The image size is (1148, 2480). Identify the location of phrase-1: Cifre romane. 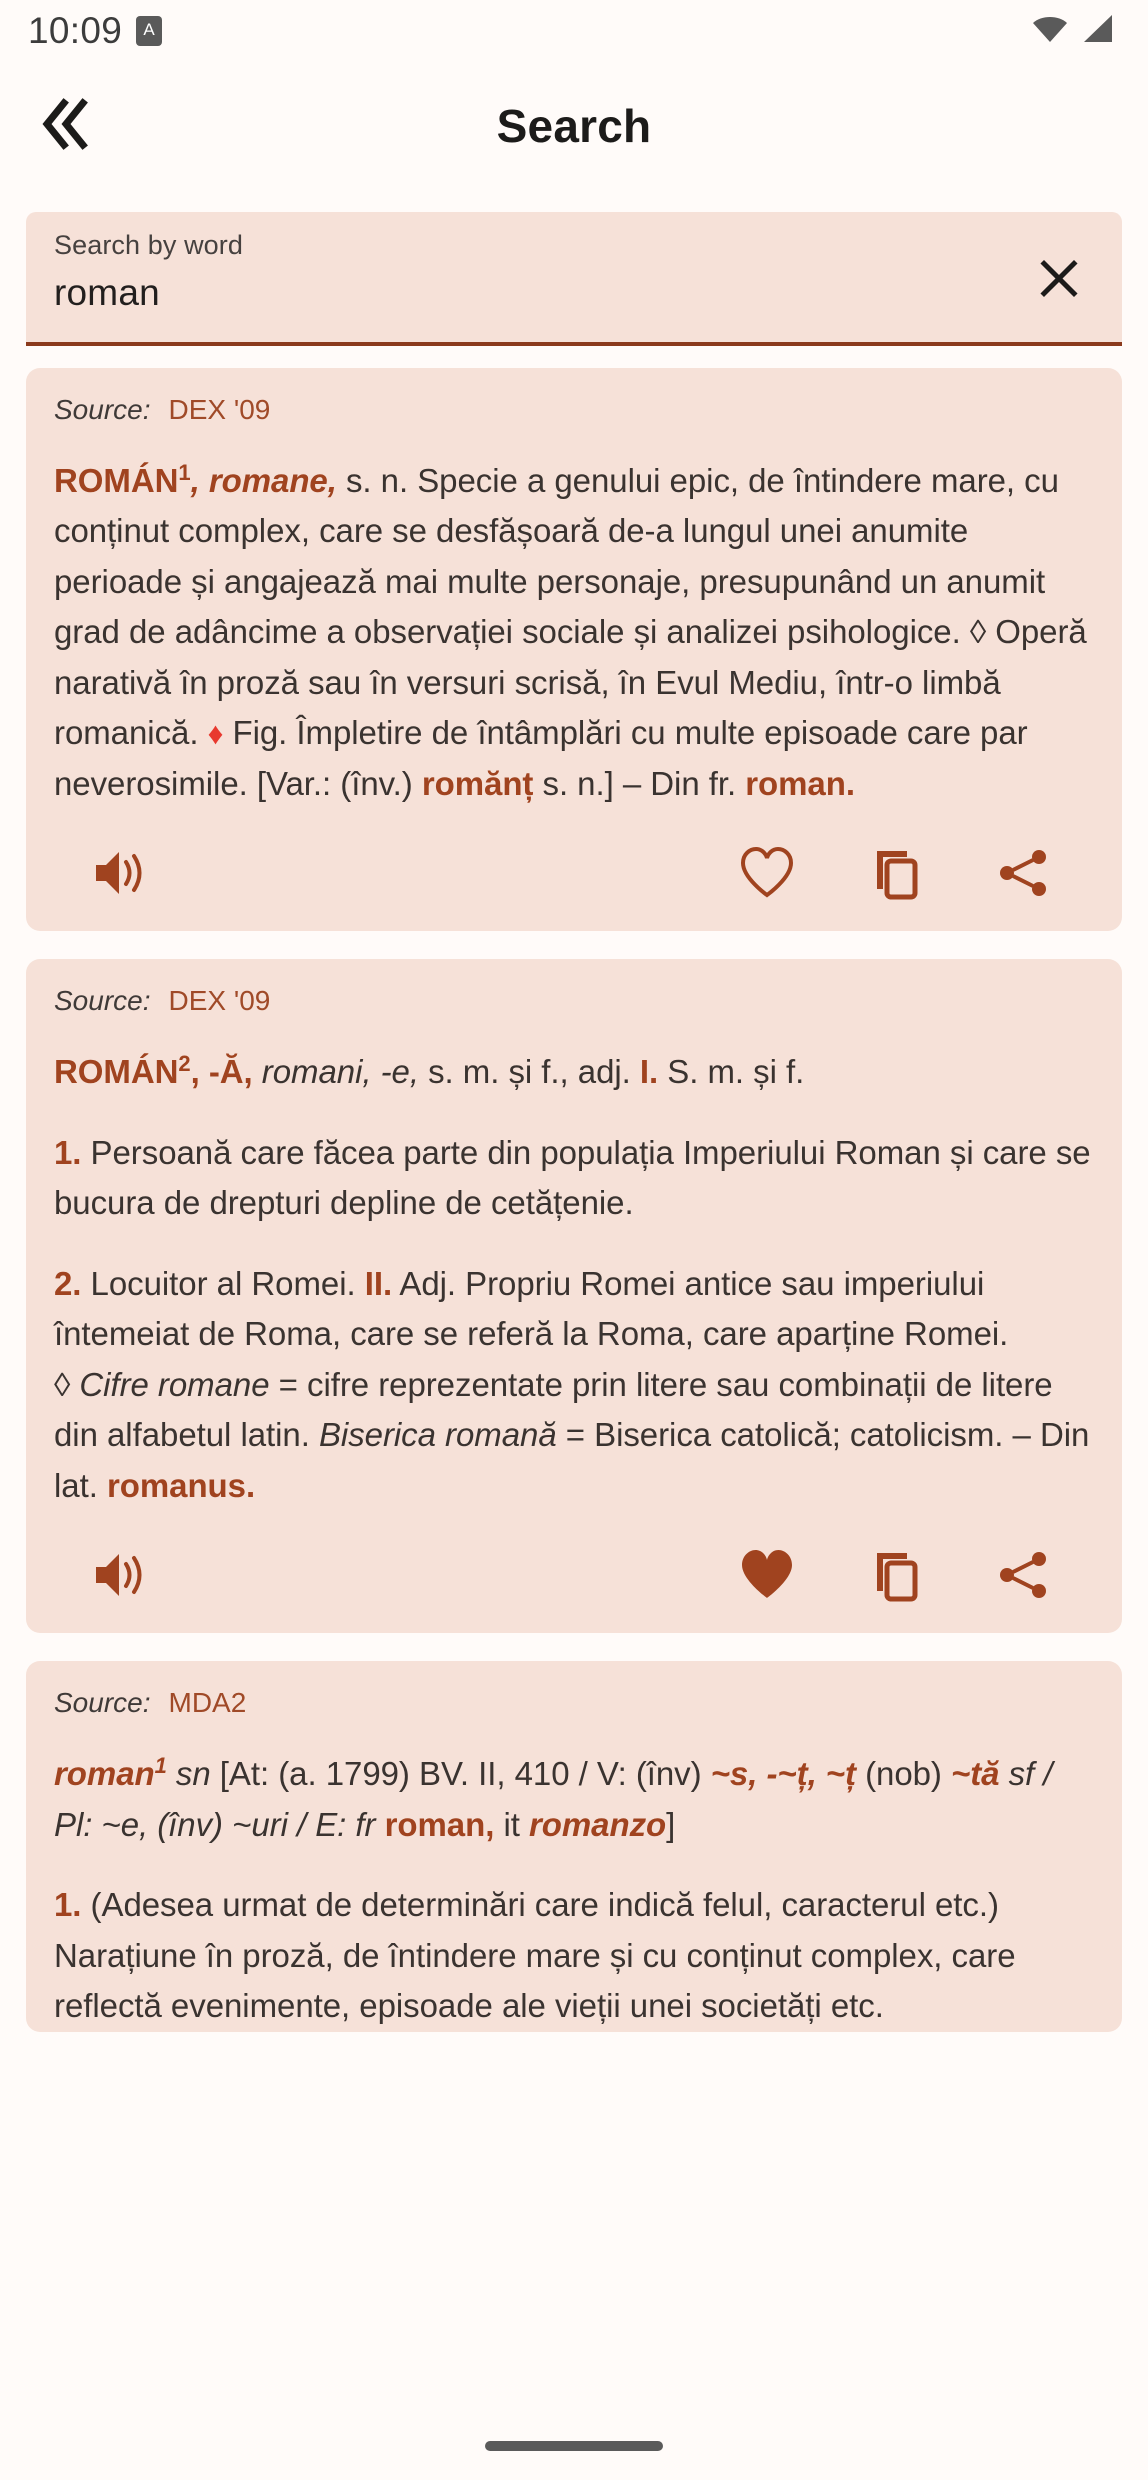
(174, 1384).